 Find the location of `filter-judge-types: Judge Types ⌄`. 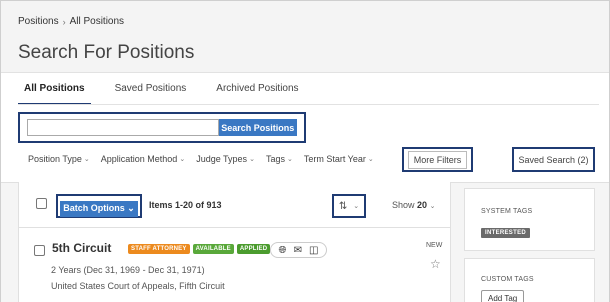

filter-judge-types: Judge Types ⌄ is located at coordinates (225, 159).